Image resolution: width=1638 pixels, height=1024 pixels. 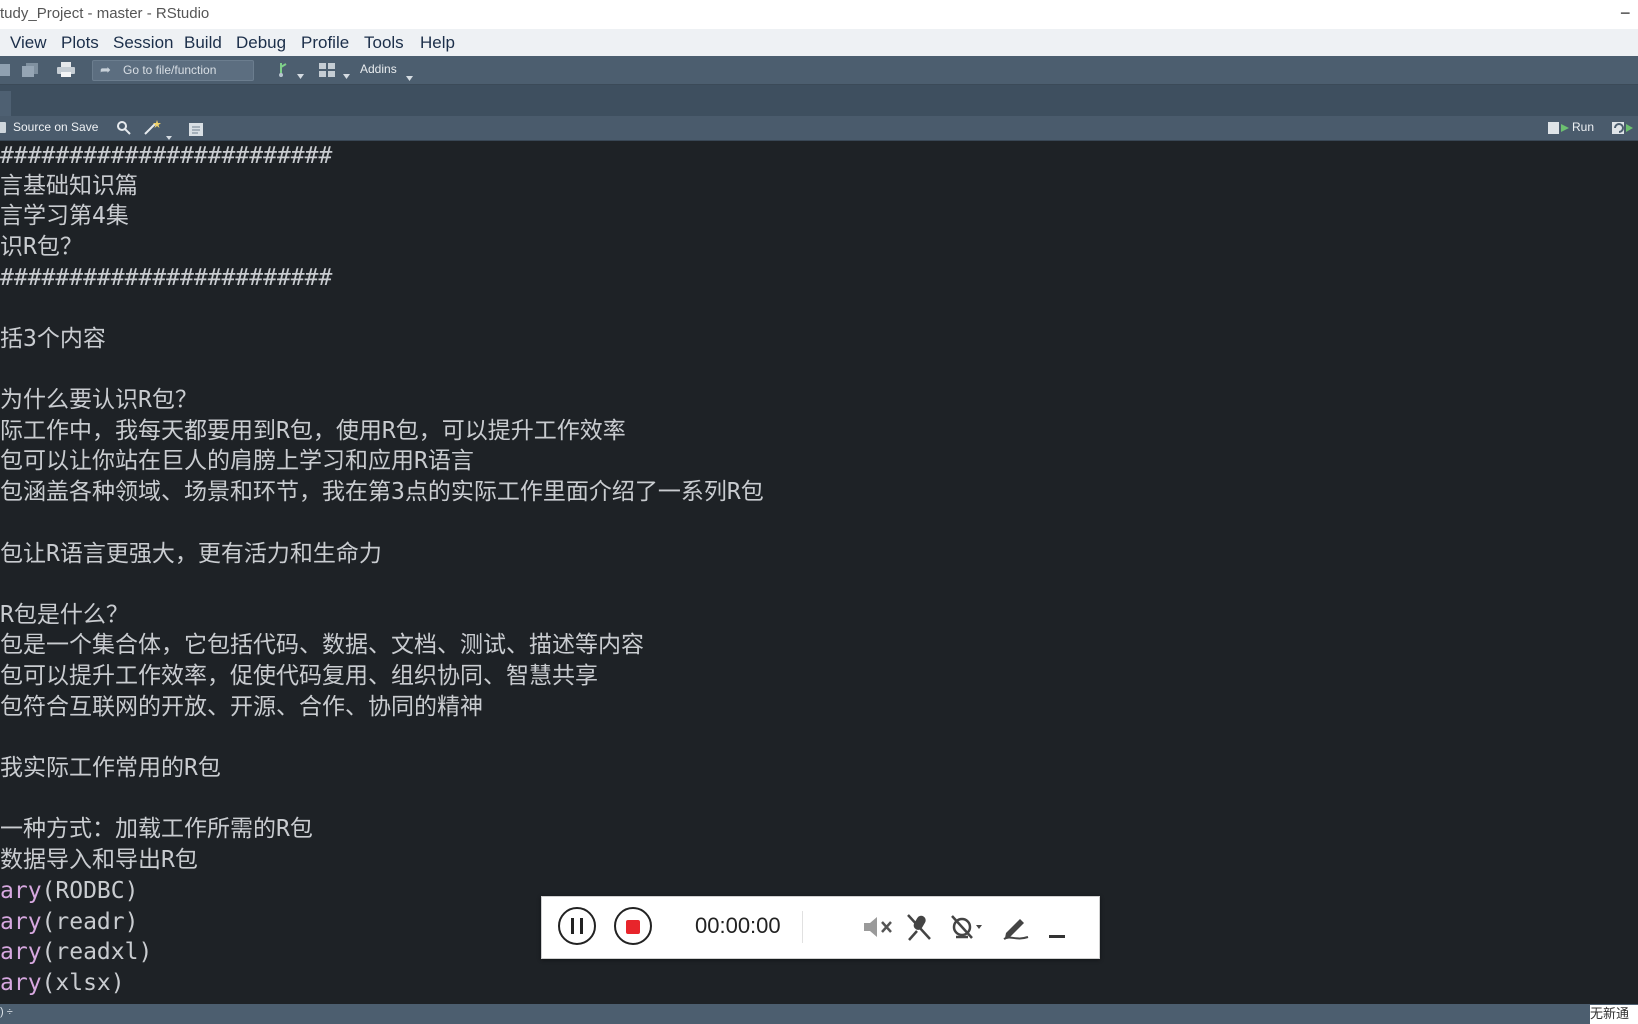 What do you see at coordinates (97, 952) in the screenshot?
I see `function-arg: (readxl)` at bounding box center [97, 952].